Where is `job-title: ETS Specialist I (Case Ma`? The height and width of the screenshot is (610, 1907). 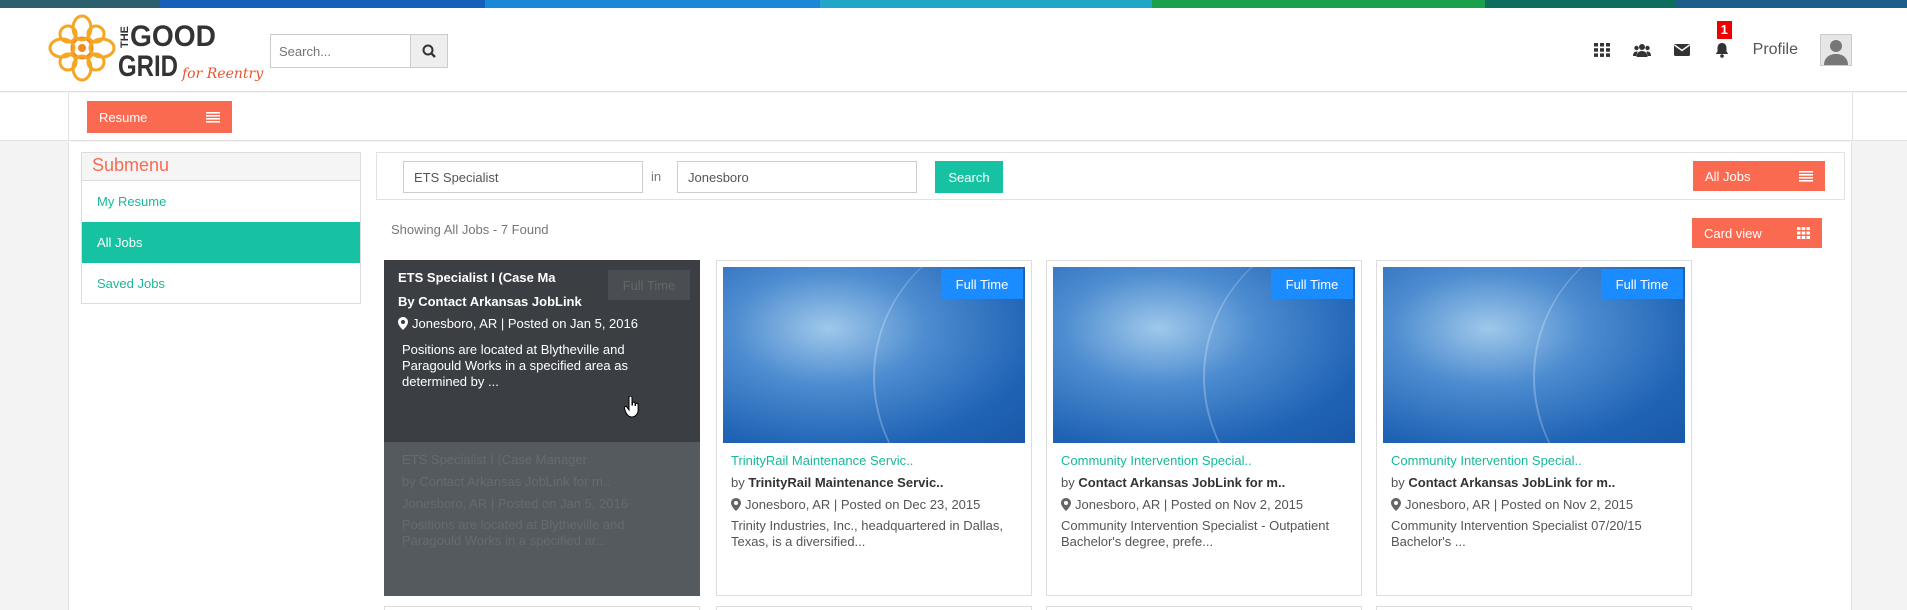
job-title: ETS Specialist I (Case Ma is located at coordinates (477, 277).